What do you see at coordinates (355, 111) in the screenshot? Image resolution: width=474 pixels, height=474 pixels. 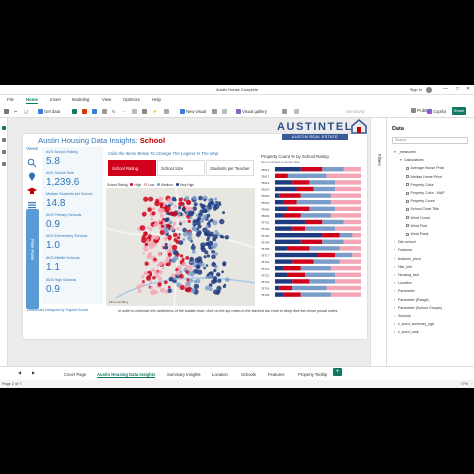 I see `sensitivity-button: Sensitivity` at bounding box center [355, 111].